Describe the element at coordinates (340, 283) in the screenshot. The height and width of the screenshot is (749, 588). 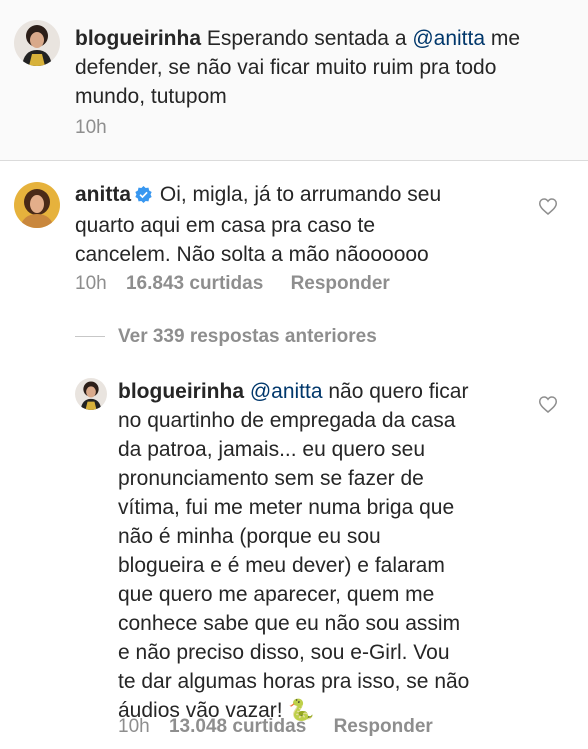
I see `comment-anitta-reply-button: Responder` at that location.